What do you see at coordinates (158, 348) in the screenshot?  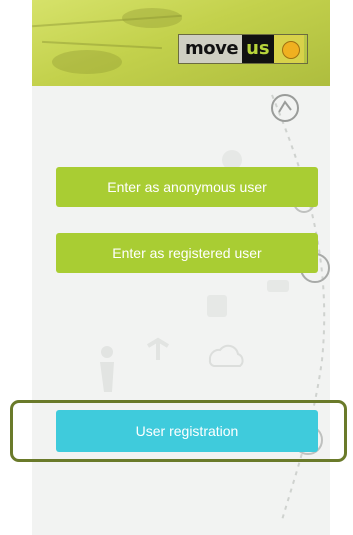 I see `signpost-icon` at bounding box center [158, 348].